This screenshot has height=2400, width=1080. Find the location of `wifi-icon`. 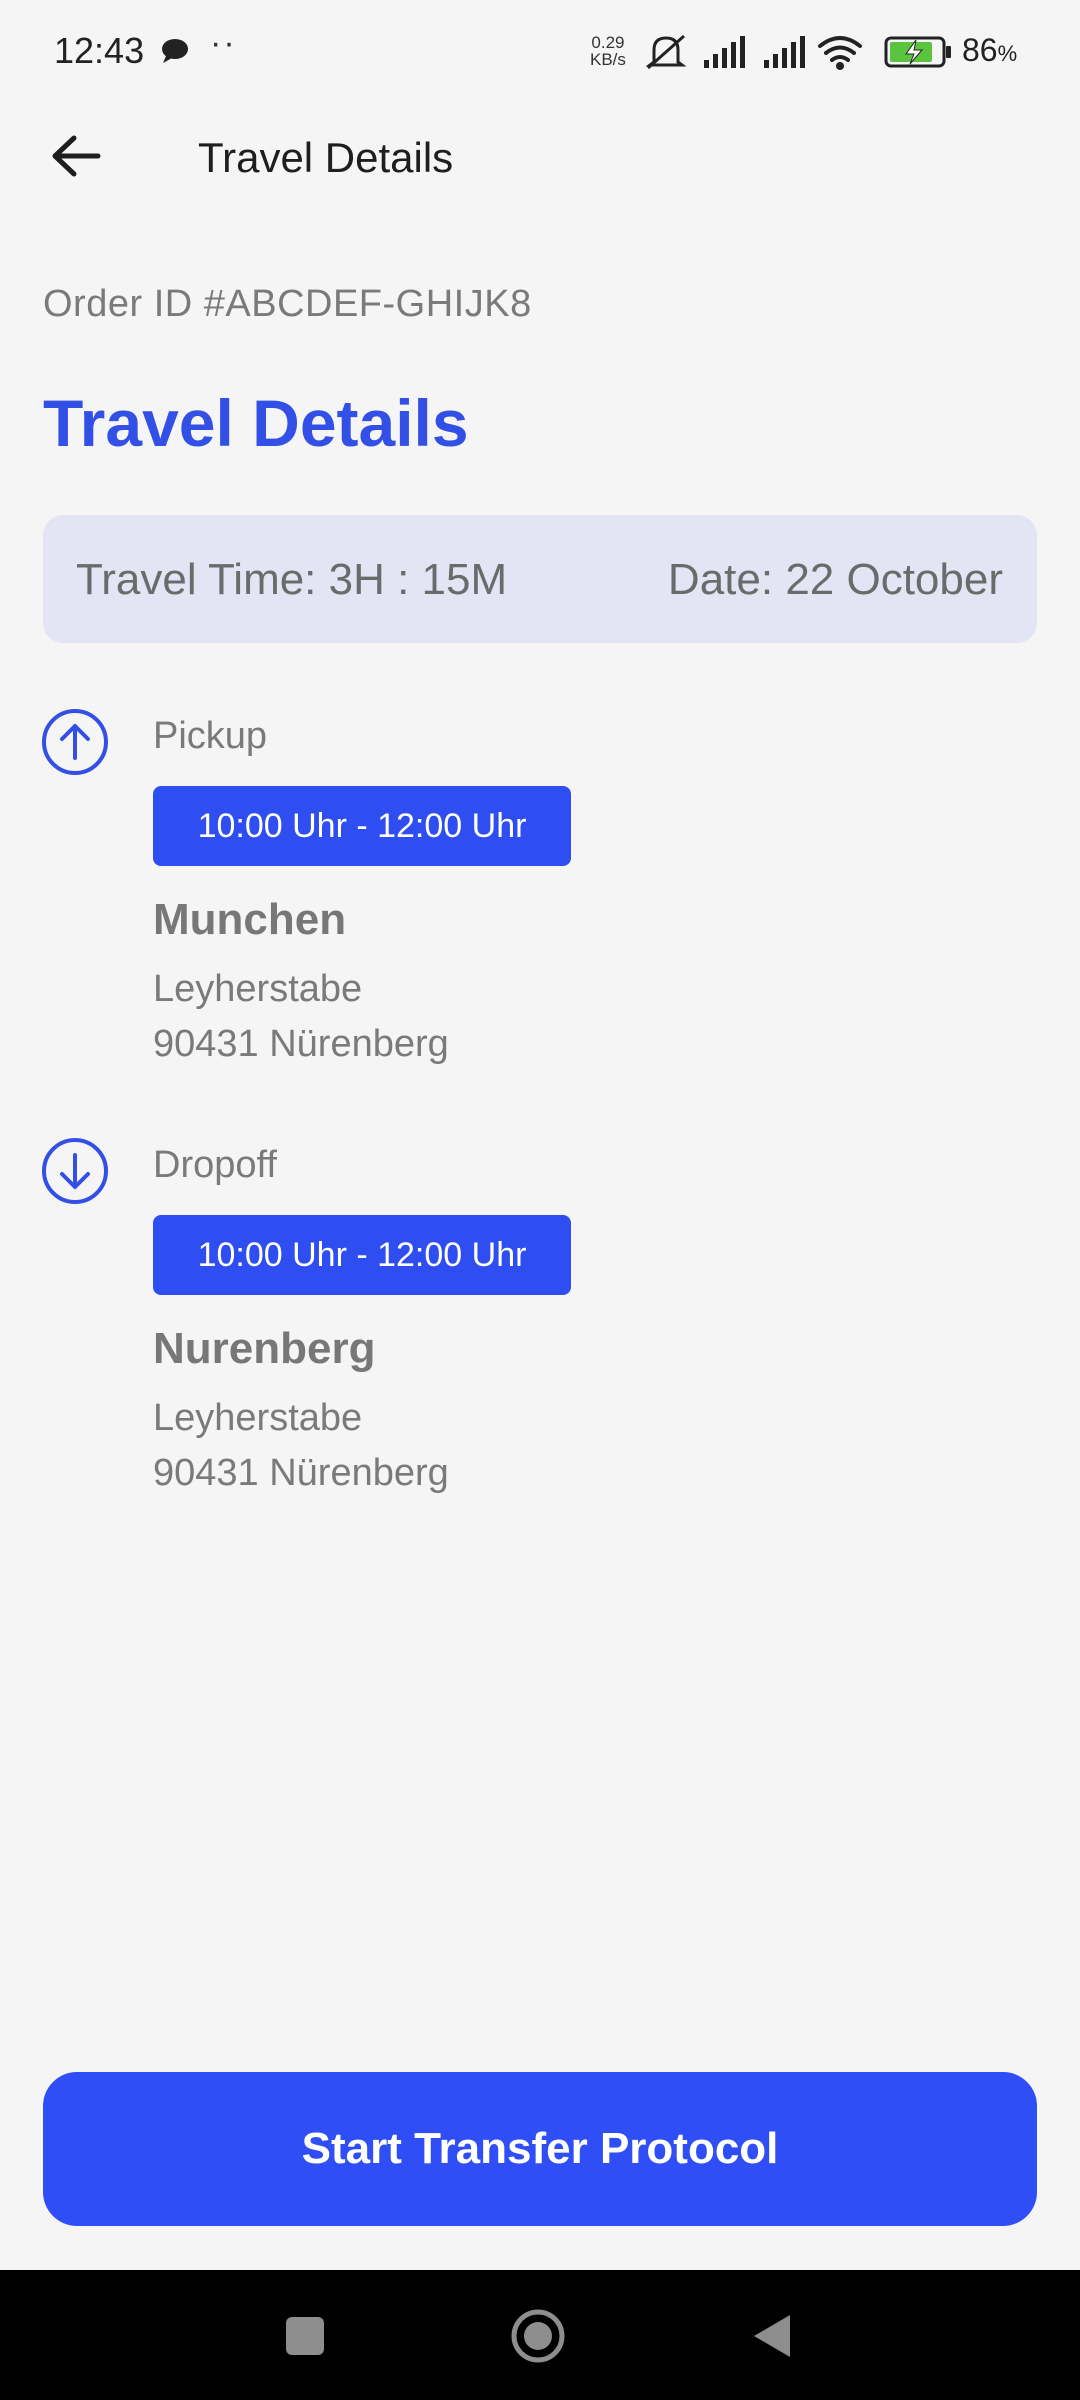

wifi-icon is located at coordinates (840, 53).